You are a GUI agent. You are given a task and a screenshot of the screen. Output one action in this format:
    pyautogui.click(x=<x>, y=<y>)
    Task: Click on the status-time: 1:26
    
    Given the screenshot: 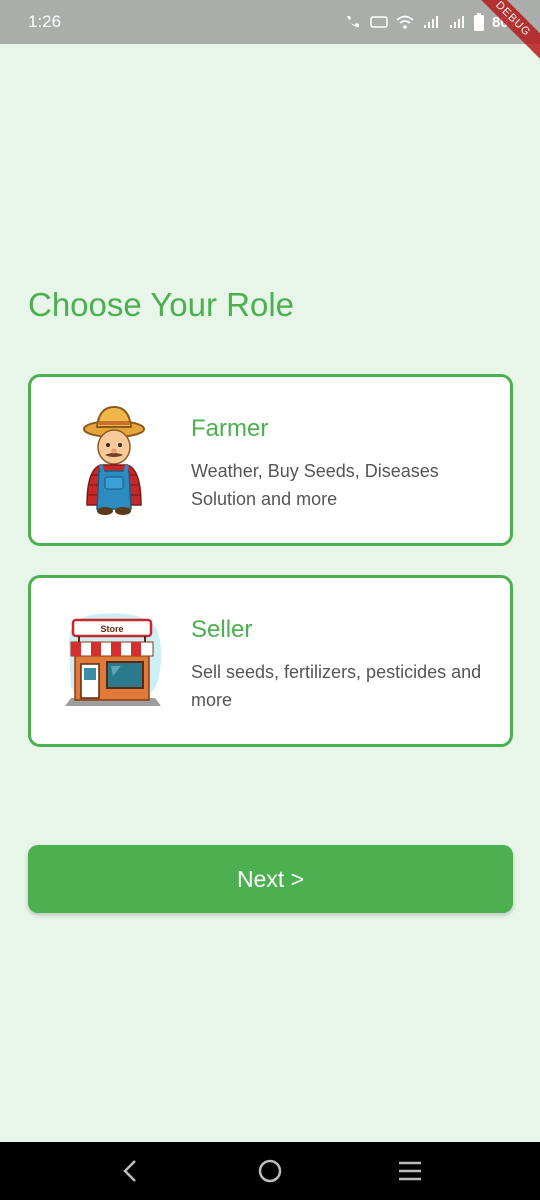 What is the action you would take?
    pyautogui.click(x=45, y=21)
    